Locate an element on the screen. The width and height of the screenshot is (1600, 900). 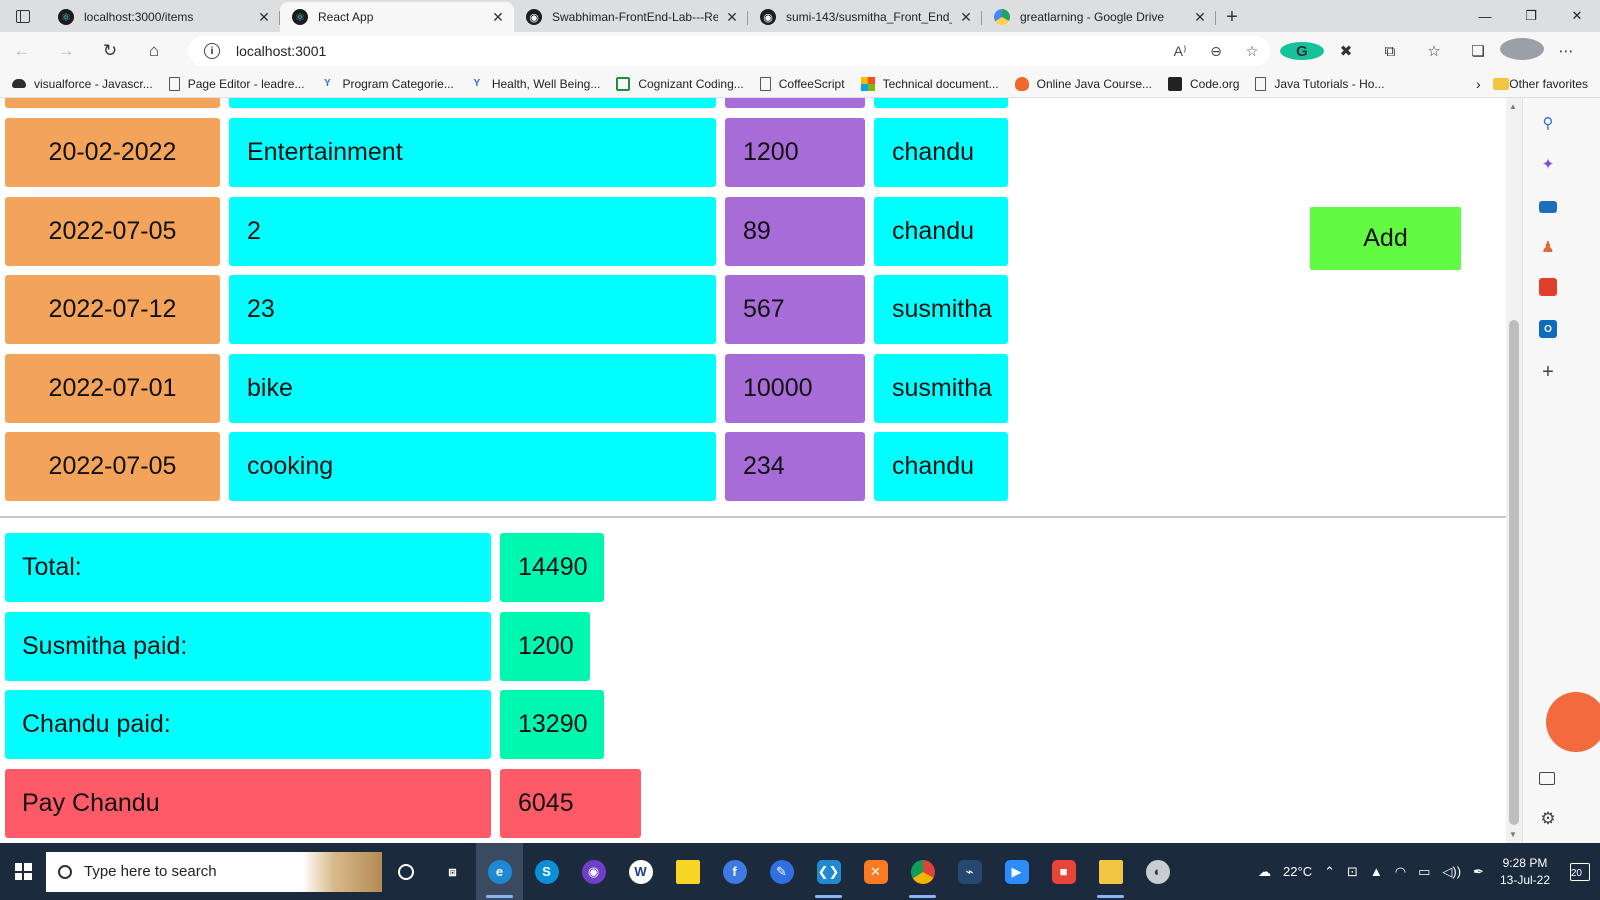
battery-icon: ▭ is located at coordinates (1424, 872).